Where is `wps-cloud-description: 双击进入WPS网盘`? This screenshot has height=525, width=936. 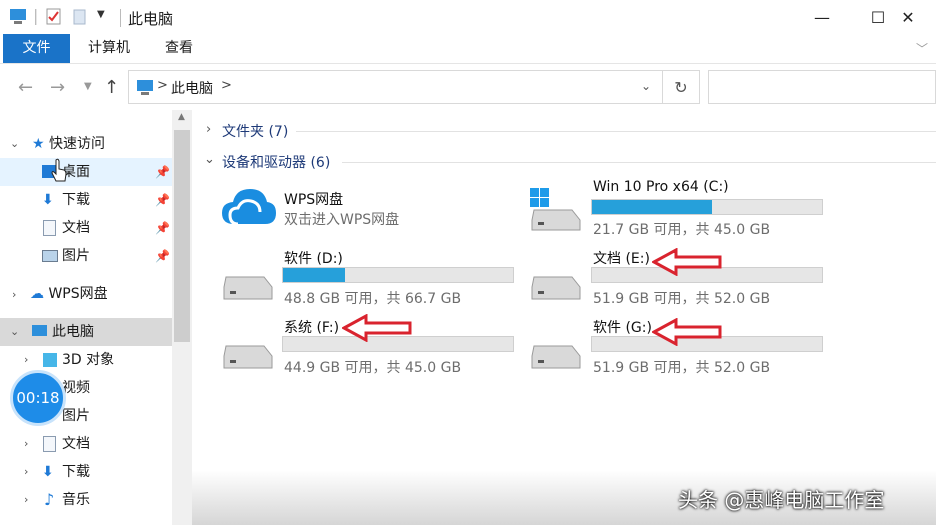
wps-cloud-description: 双击进入WPS网盘 is located at coordinates (342, 220).